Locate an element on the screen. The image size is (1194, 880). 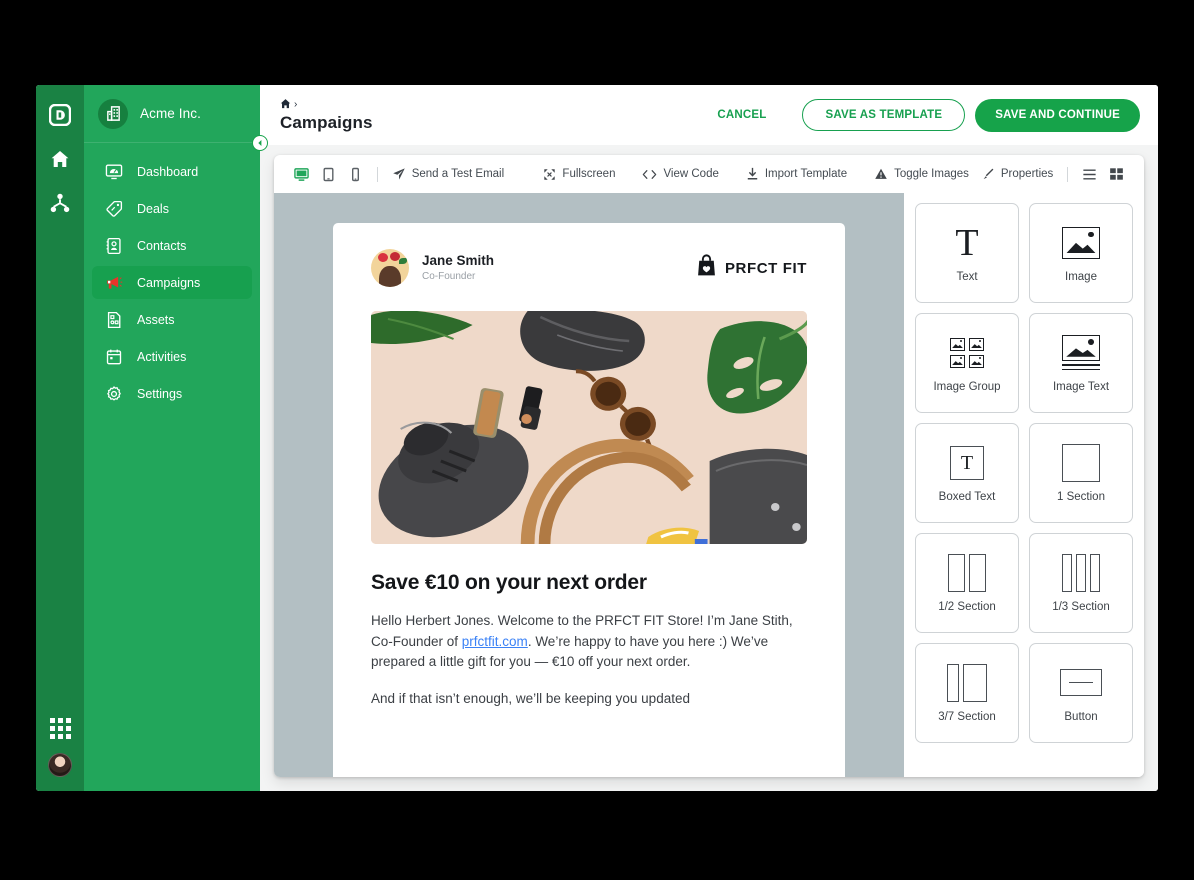
block-third-section: 1/3 Section is located at coordinates (1081, 583).